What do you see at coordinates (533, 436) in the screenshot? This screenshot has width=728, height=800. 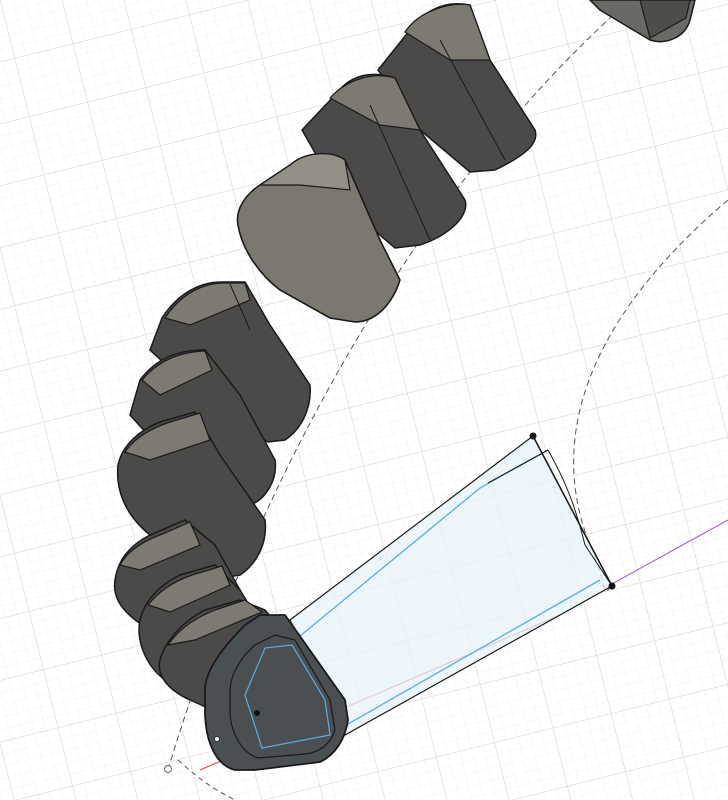 I see `sketch-point-top` at bounding box center [533, 436].